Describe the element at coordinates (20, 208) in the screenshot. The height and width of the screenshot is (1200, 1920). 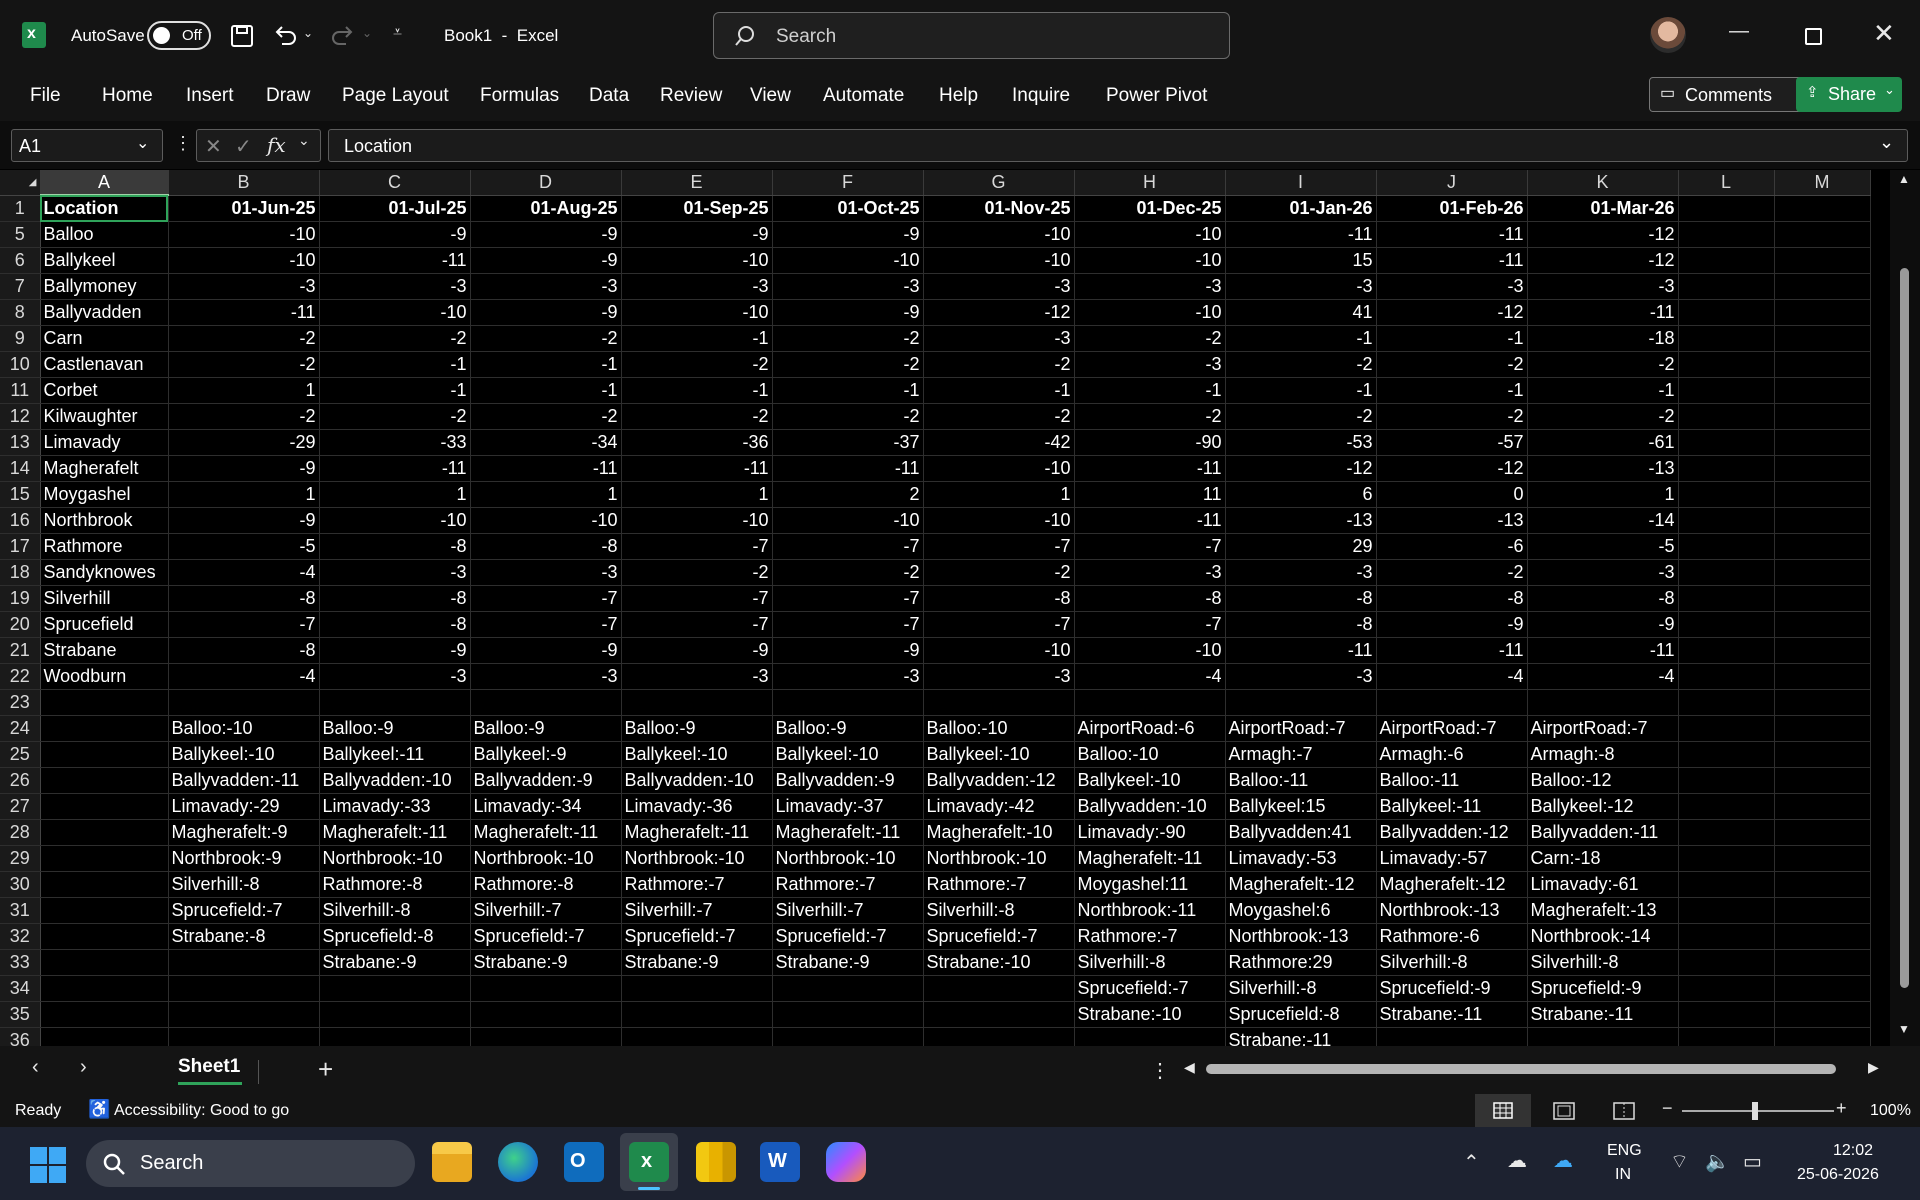
I see `row-header: 1` at that location.